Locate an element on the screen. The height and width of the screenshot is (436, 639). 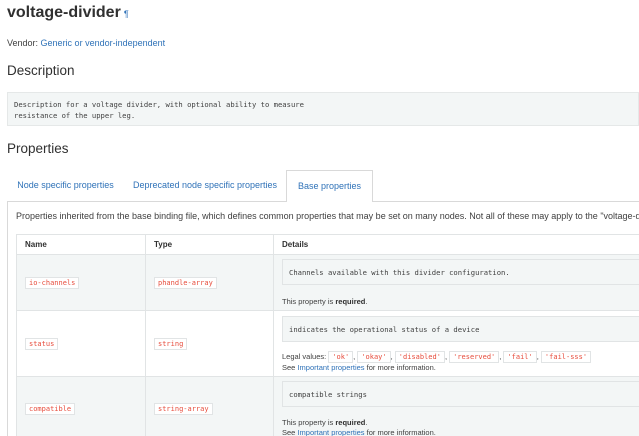
vendor-line: Vendor: Generic or vendor-independent is located at coordinates (86, 43).